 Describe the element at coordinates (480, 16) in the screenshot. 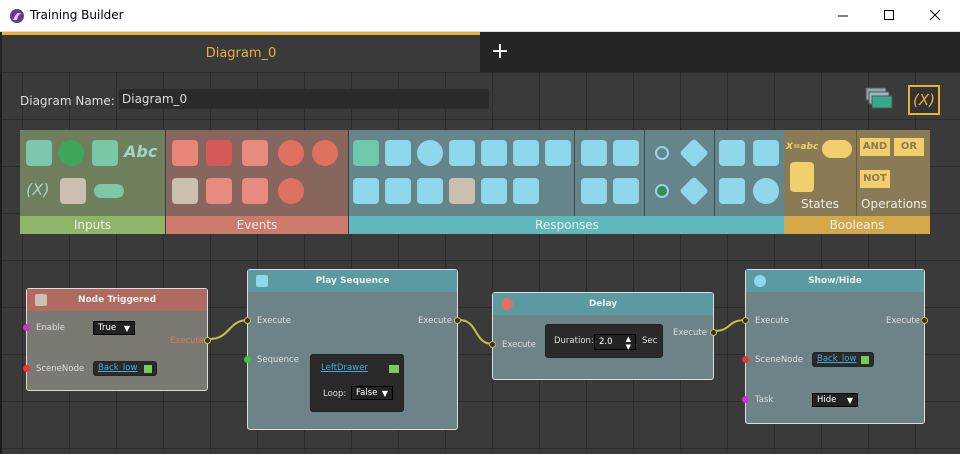

I see `title-bar: Training Builder` at that location.